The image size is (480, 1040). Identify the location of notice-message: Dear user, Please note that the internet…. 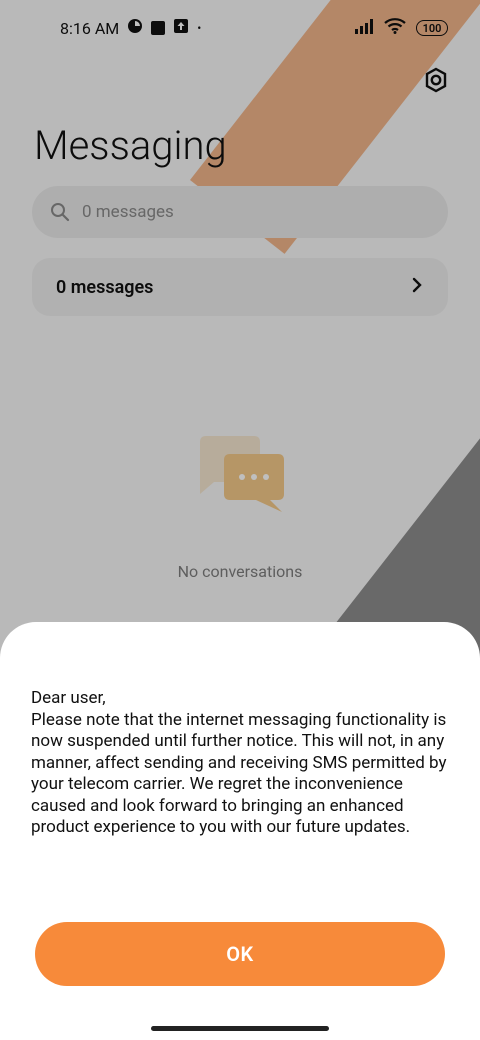
(239, 762).